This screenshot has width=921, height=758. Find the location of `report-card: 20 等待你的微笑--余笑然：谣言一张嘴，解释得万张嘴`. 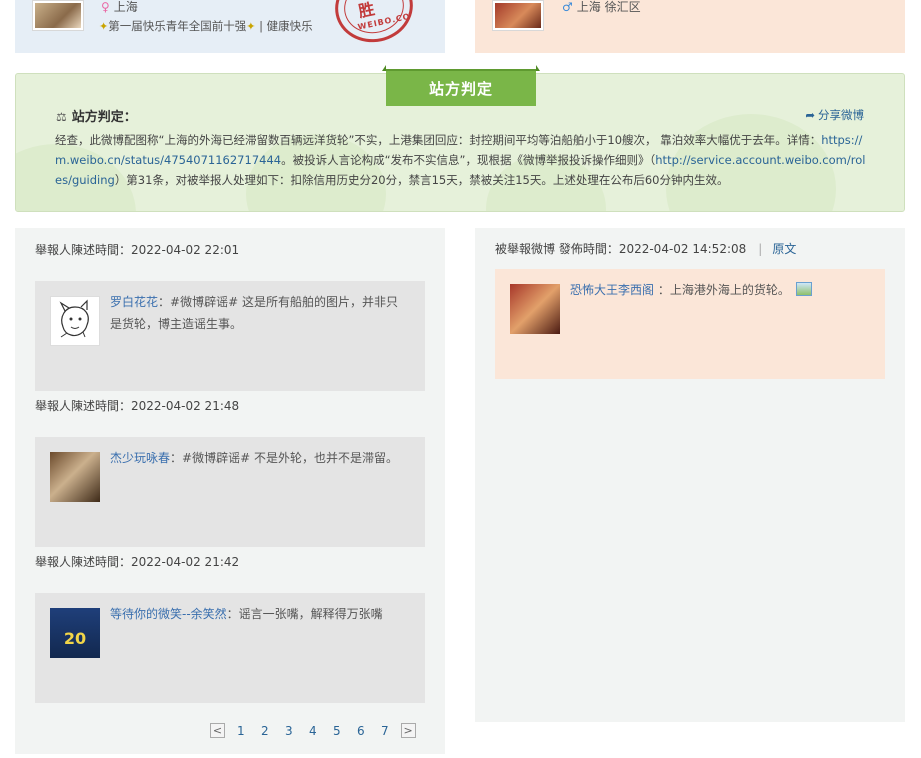

report-card: 20 等待你的微笑--余笑然：谣言一张嘴，解释得万张嘴 is located at coordinates (230, 648).